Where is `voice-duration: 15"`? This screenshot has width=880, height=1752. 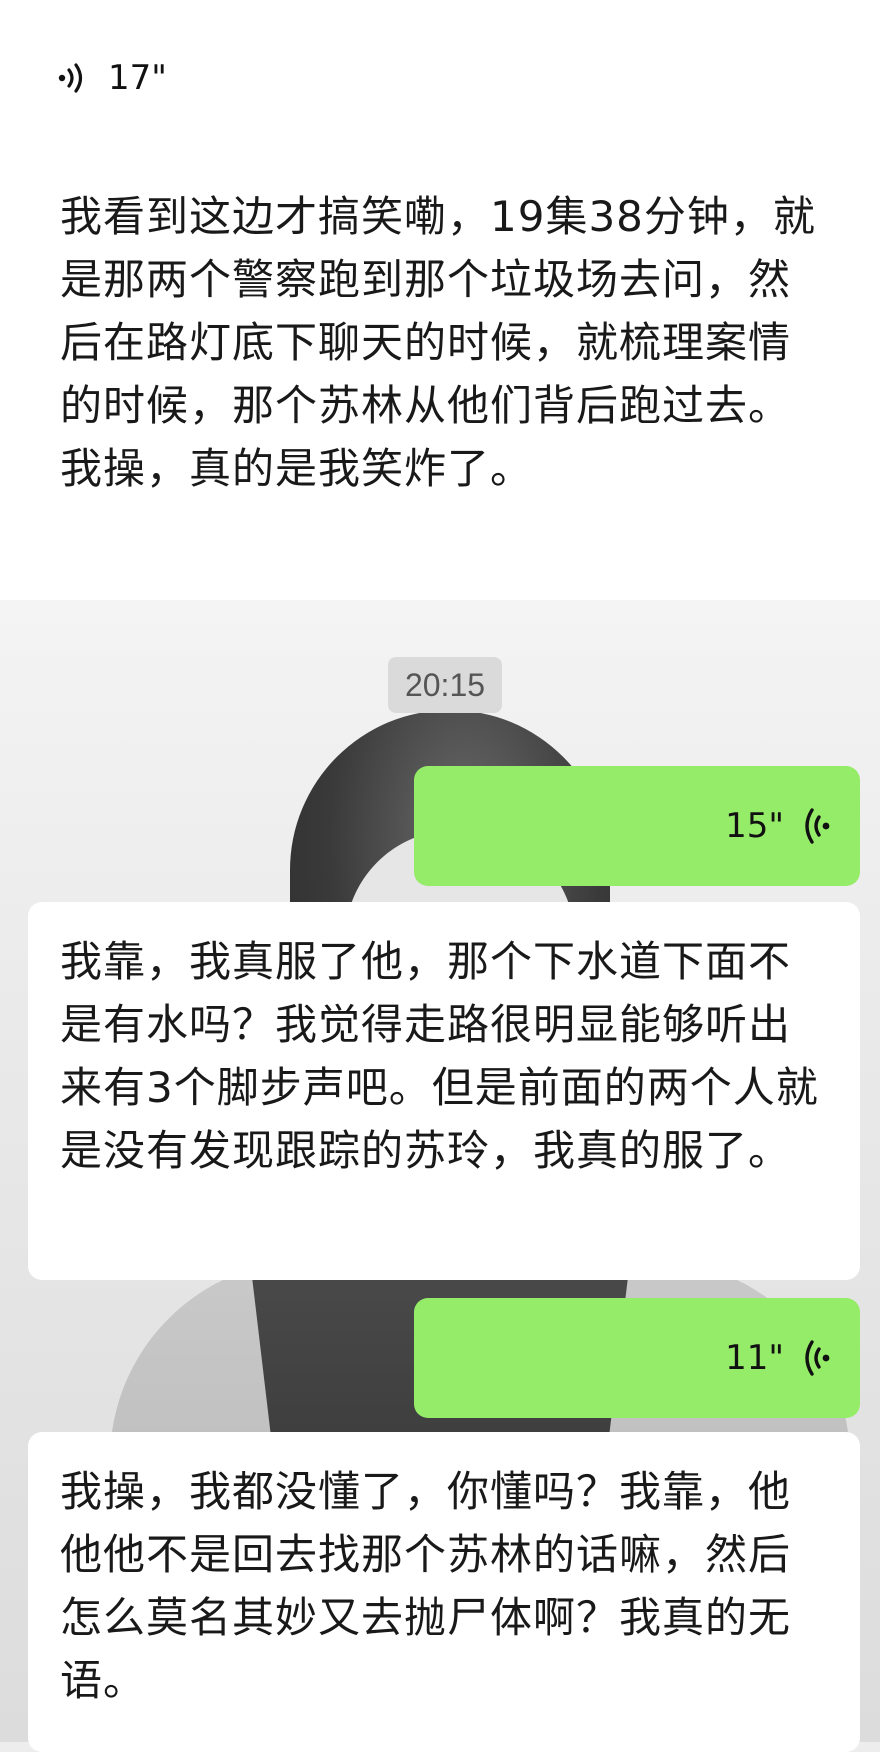 voice-duration: 15" is located at coordinates (754, 826).